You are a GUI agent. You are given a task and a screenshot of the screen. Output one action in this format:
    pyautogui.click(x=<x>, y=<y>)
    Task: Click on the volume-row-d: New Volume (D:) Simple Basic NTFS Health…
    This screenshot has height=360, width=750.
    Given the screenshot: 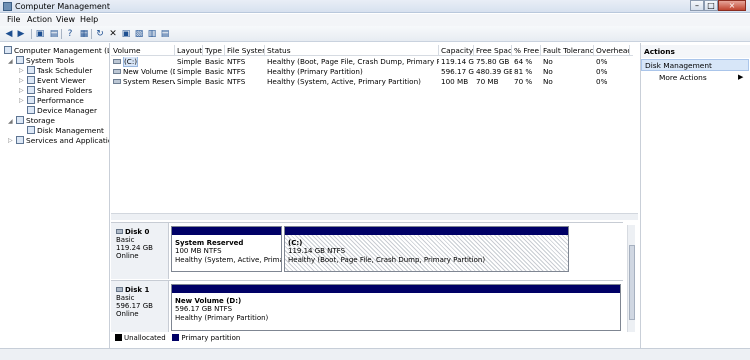 What is the action you would take?
    pyautogui.click(x=372, y=72)
    